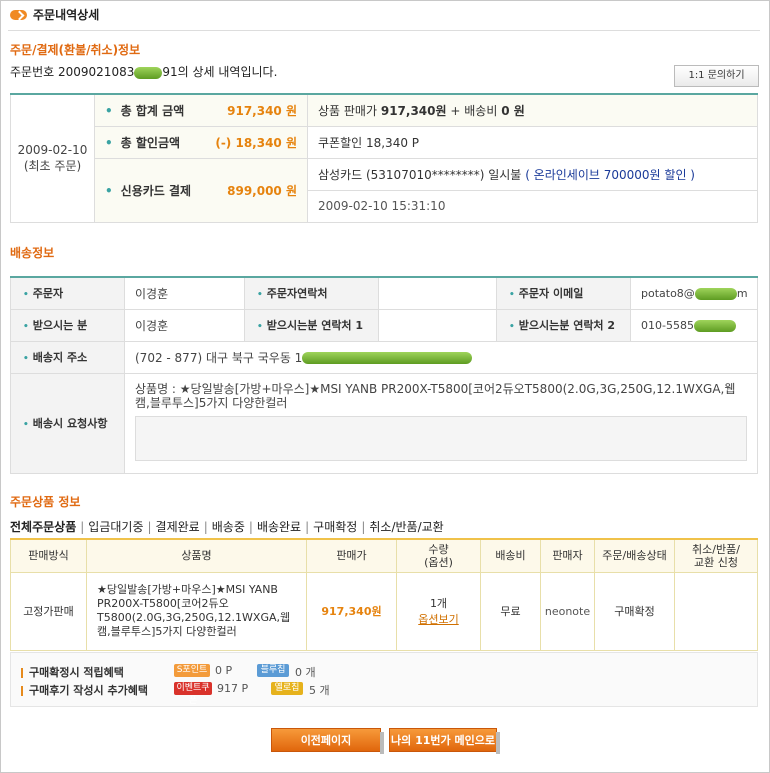 This screenshot has height=773, width=770. Describe the element at coordinates (532, 142) in the screenshot. I see `discount-info: 쿠폰할인 18,340 P` at that location.